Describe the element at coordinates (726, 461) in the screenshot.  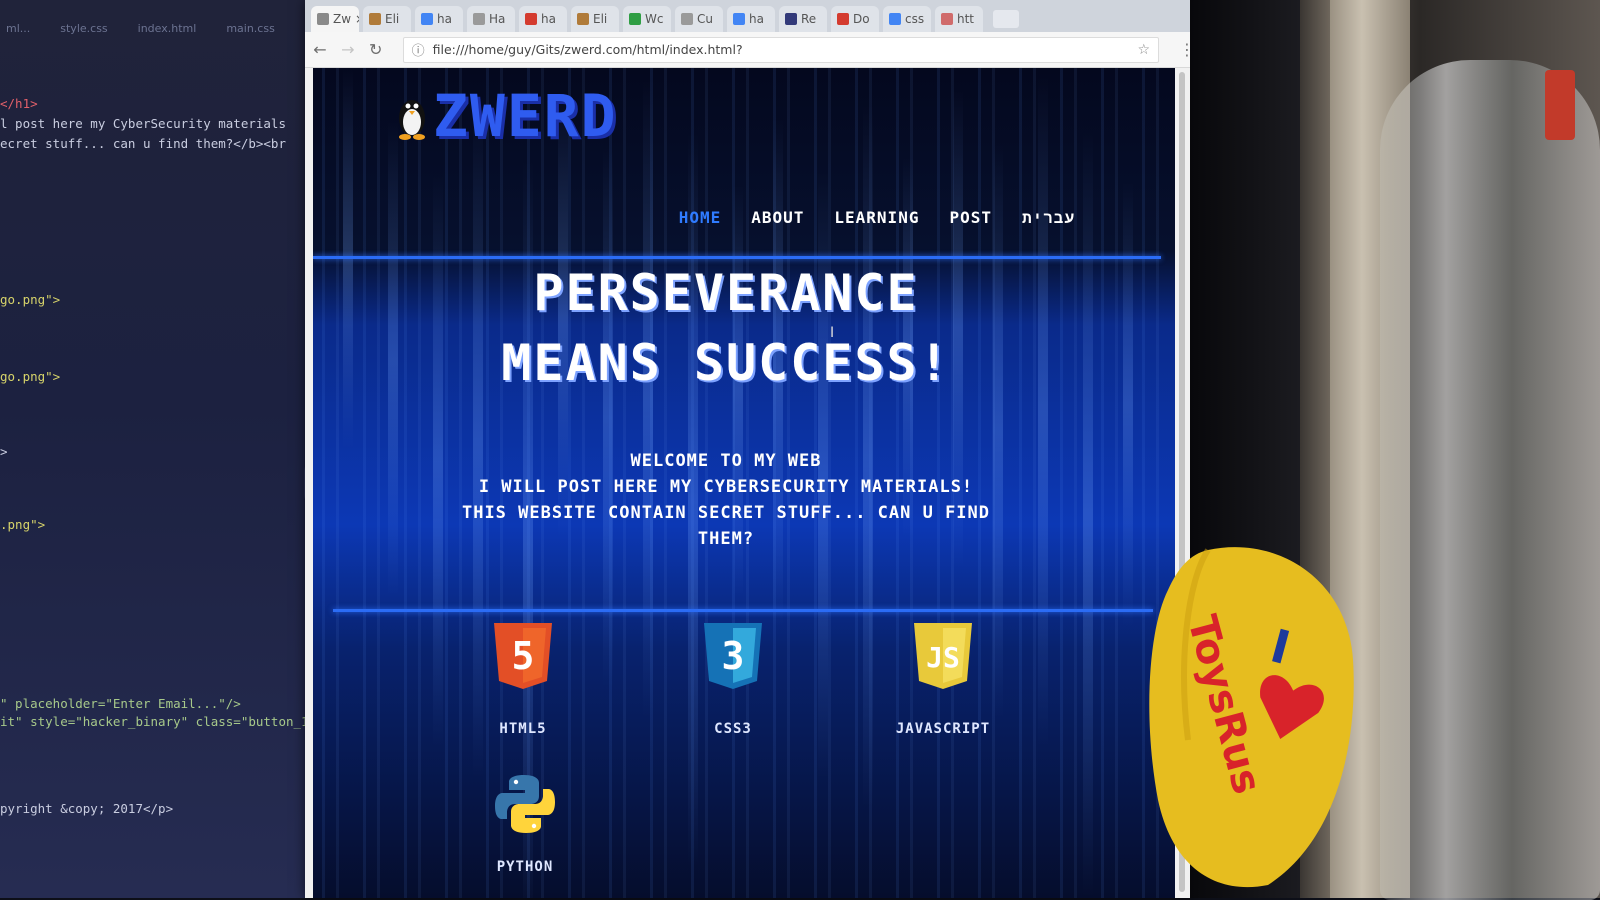
I see `welcome-line: WELCOME TO MY WEB` at that location.